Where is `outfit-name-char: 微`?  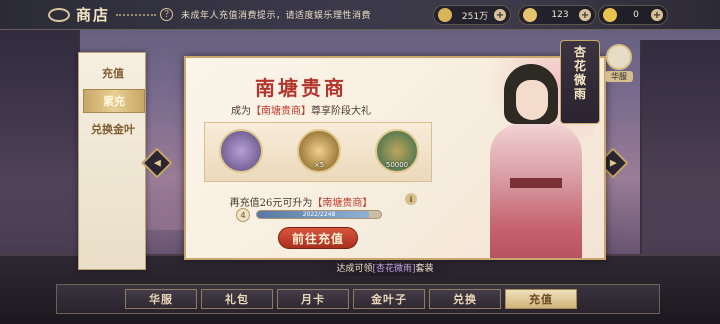 outfit-name-char: 微 is located at coordinates (579, 80).